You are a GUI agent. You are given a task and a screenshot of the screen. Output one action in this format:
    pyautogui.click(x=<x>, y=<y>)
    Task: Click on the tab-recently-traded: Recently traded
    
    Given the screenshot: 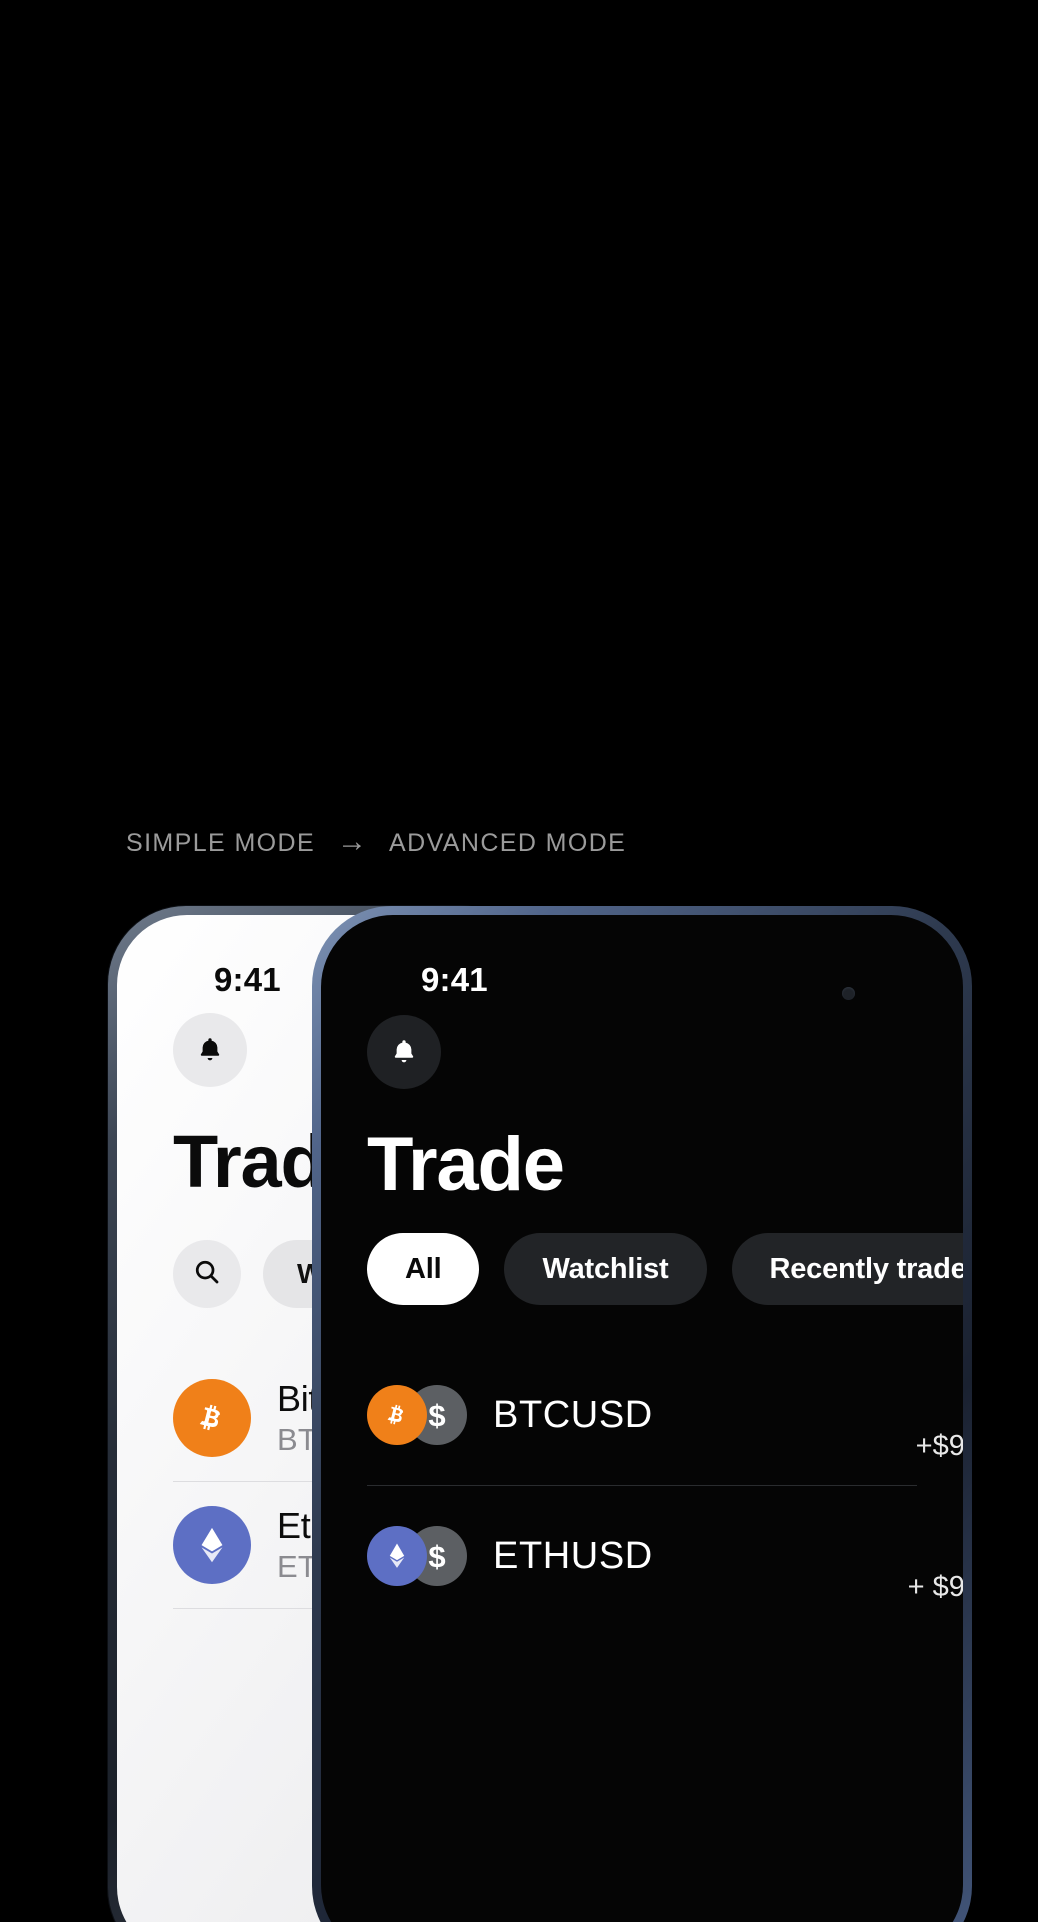 What is the action you would take?
    pyautogui.click(x=847, y=1269)
    